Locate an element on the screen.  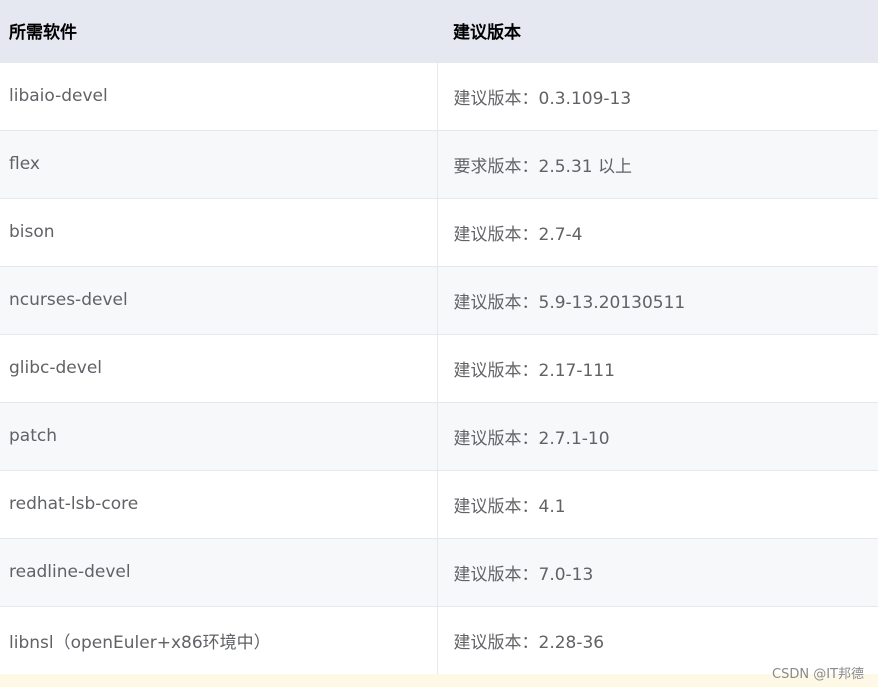
version-cell: 建议版本：2.7-4 is located at coordinates (657, 231).